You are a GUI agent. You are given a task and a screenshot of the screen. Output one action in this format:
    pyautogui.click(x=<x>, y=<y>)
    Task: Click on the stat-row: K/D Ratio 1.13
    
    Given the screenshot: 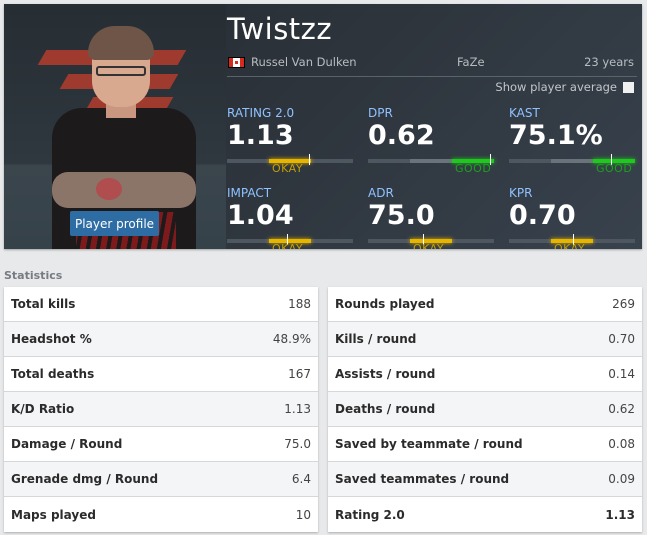 What is the action you would take?
    pyautogui.click(x=161, y=409)
    